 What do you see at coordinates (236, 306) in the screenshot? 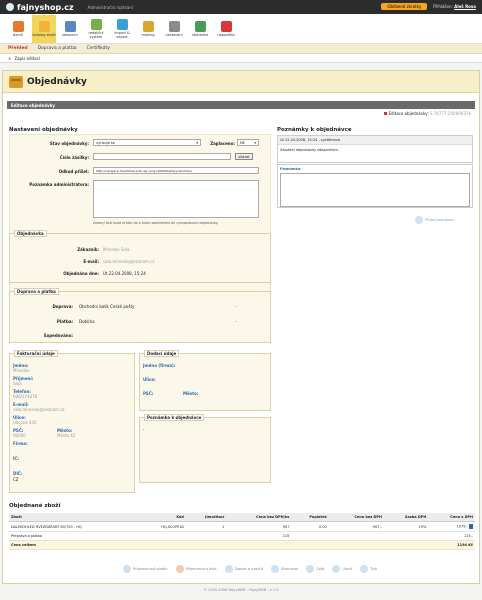
I see `delivery-dash: -` at bounding box center [236, 306].